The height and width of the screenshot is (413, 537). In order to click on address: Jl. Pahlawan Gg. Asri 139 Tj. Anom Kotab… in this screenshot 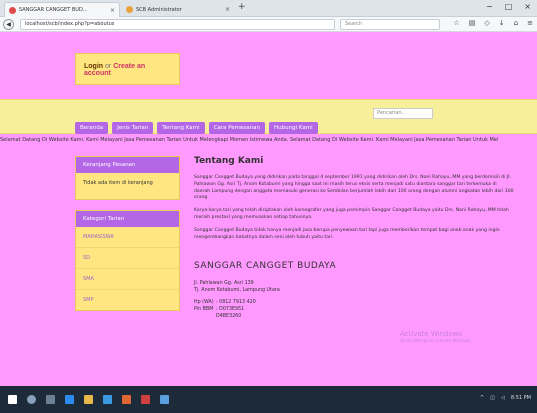, I will do `click(354, 287)`.